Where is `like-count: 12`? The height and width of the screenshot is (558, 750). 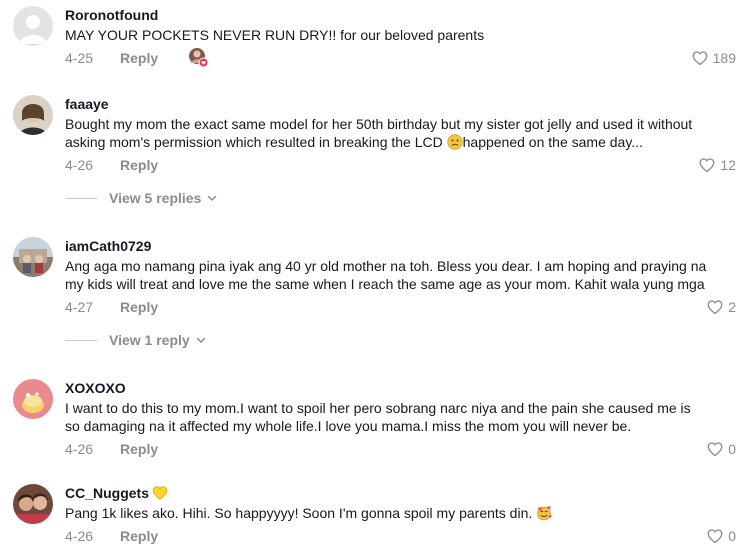
like-count: 12 is located at coordinates (728, 165).